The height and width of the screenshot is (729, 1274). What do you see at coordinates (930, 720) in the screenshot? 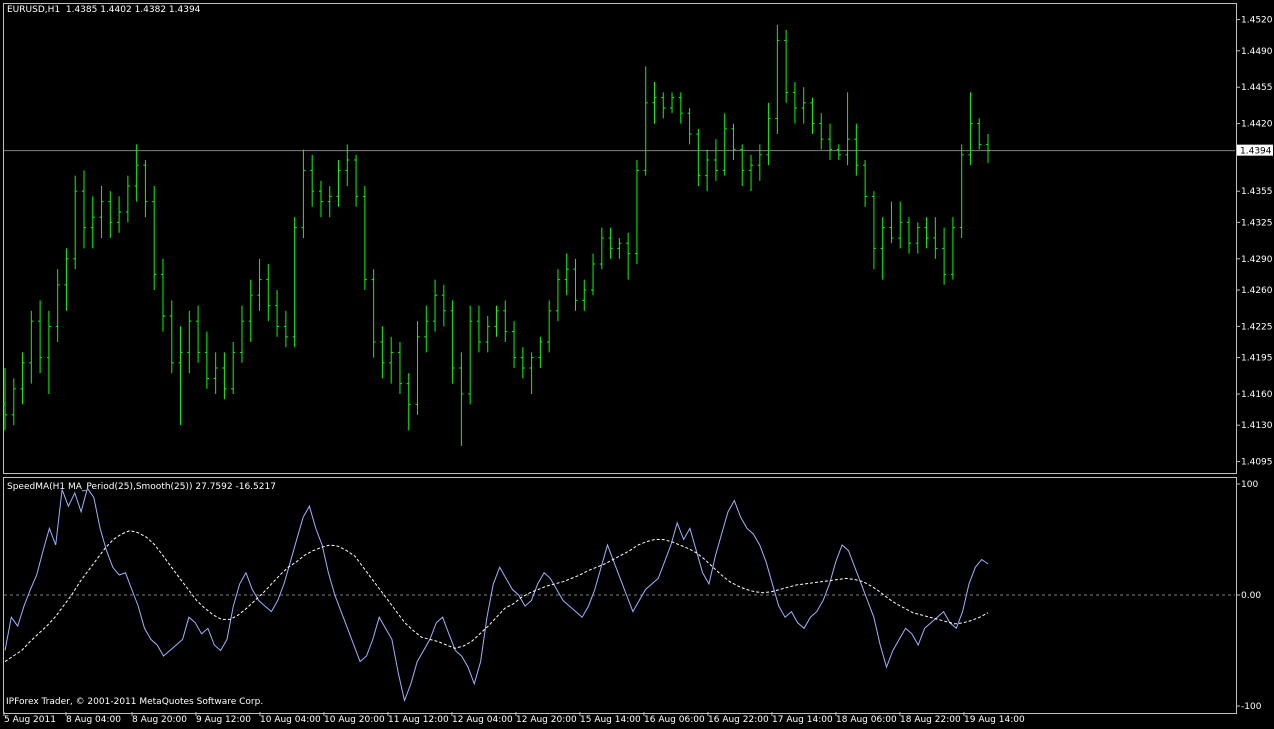
I see `time-tick-label: 18 Aug 22:00` at bounding box center [930, 720].